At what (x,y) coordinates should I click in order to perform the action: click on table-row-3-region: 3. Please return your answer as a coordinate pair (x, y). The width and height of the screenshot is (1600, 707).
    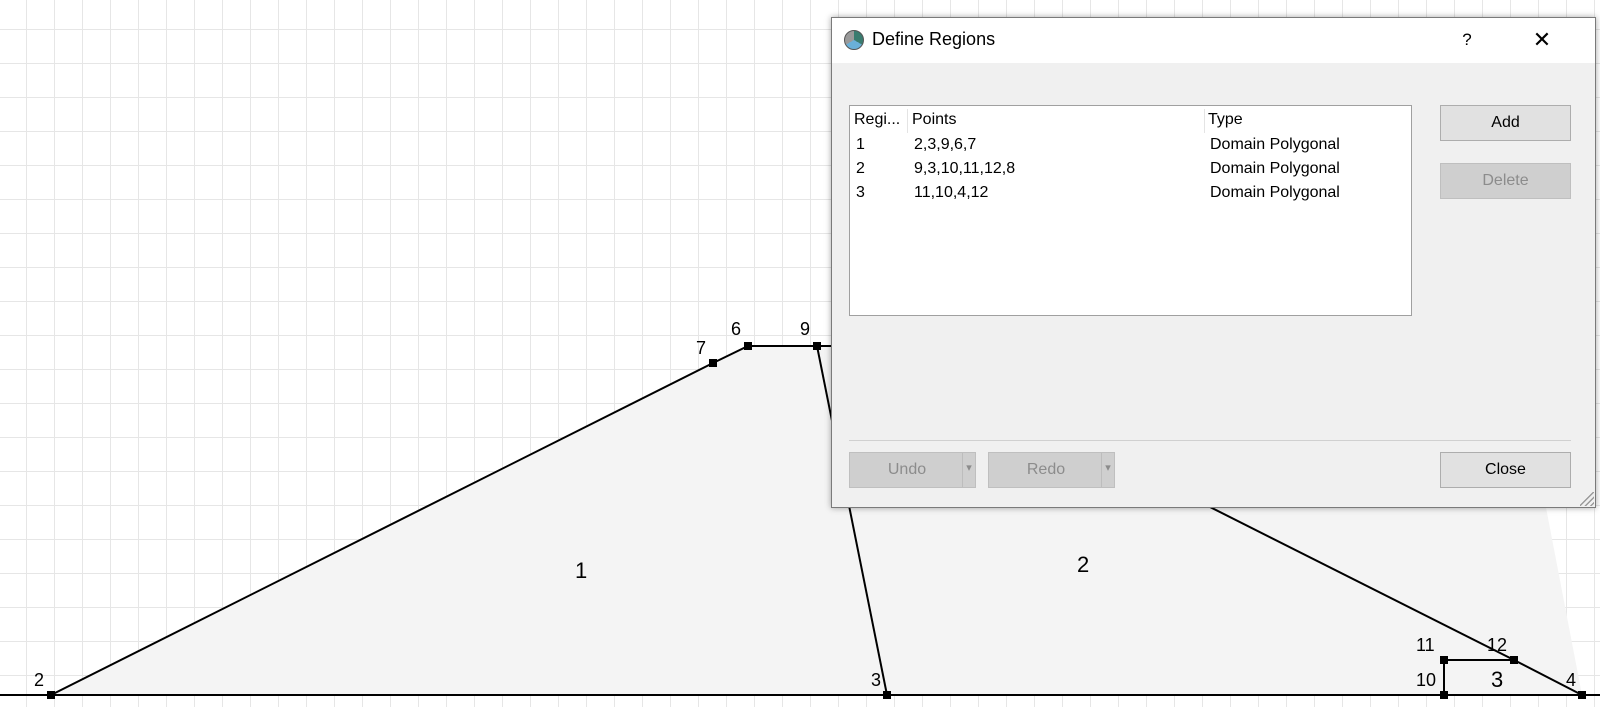
    Looking at the image, I should click on (860, 193).